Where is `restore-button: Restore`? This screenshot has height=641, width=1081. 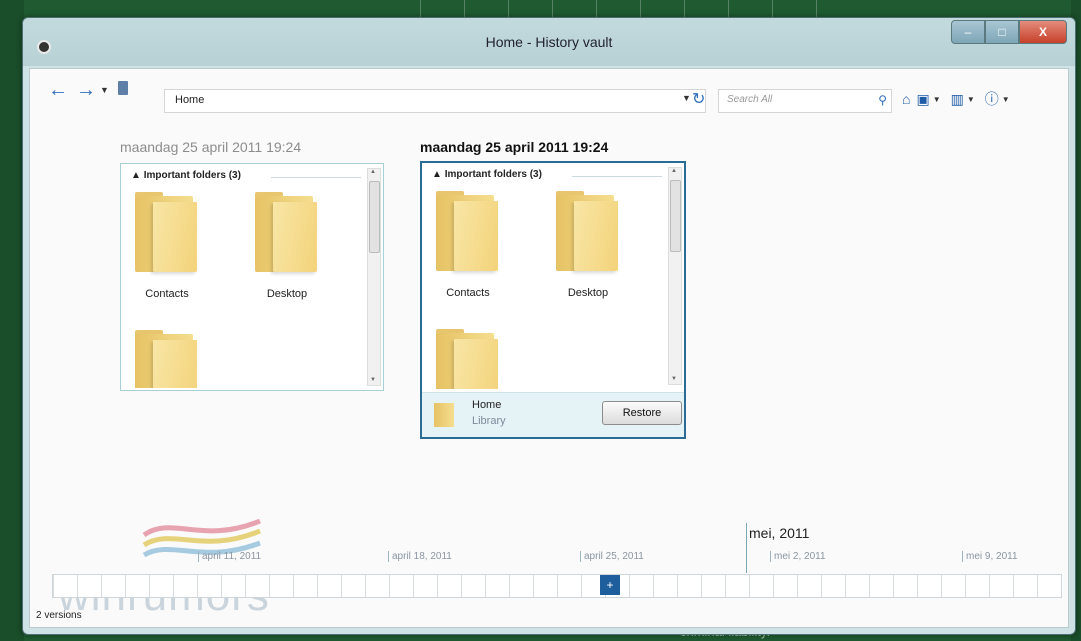 restore-button: Restore is located at coordinates (642, 413).